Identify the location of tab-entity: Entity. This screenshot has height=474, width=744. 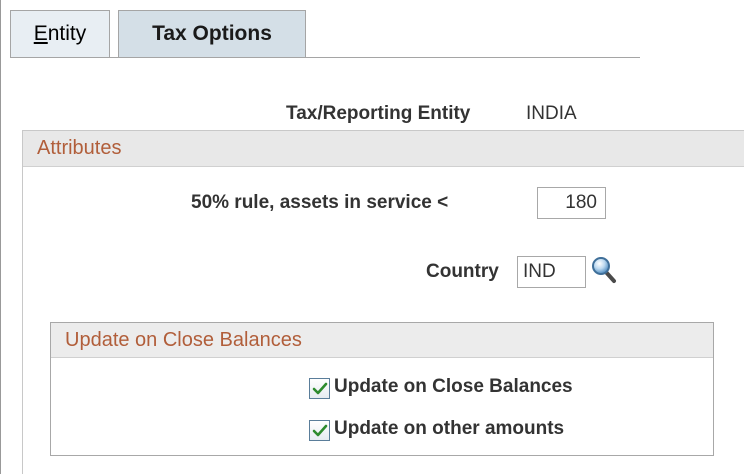
(60, 33).